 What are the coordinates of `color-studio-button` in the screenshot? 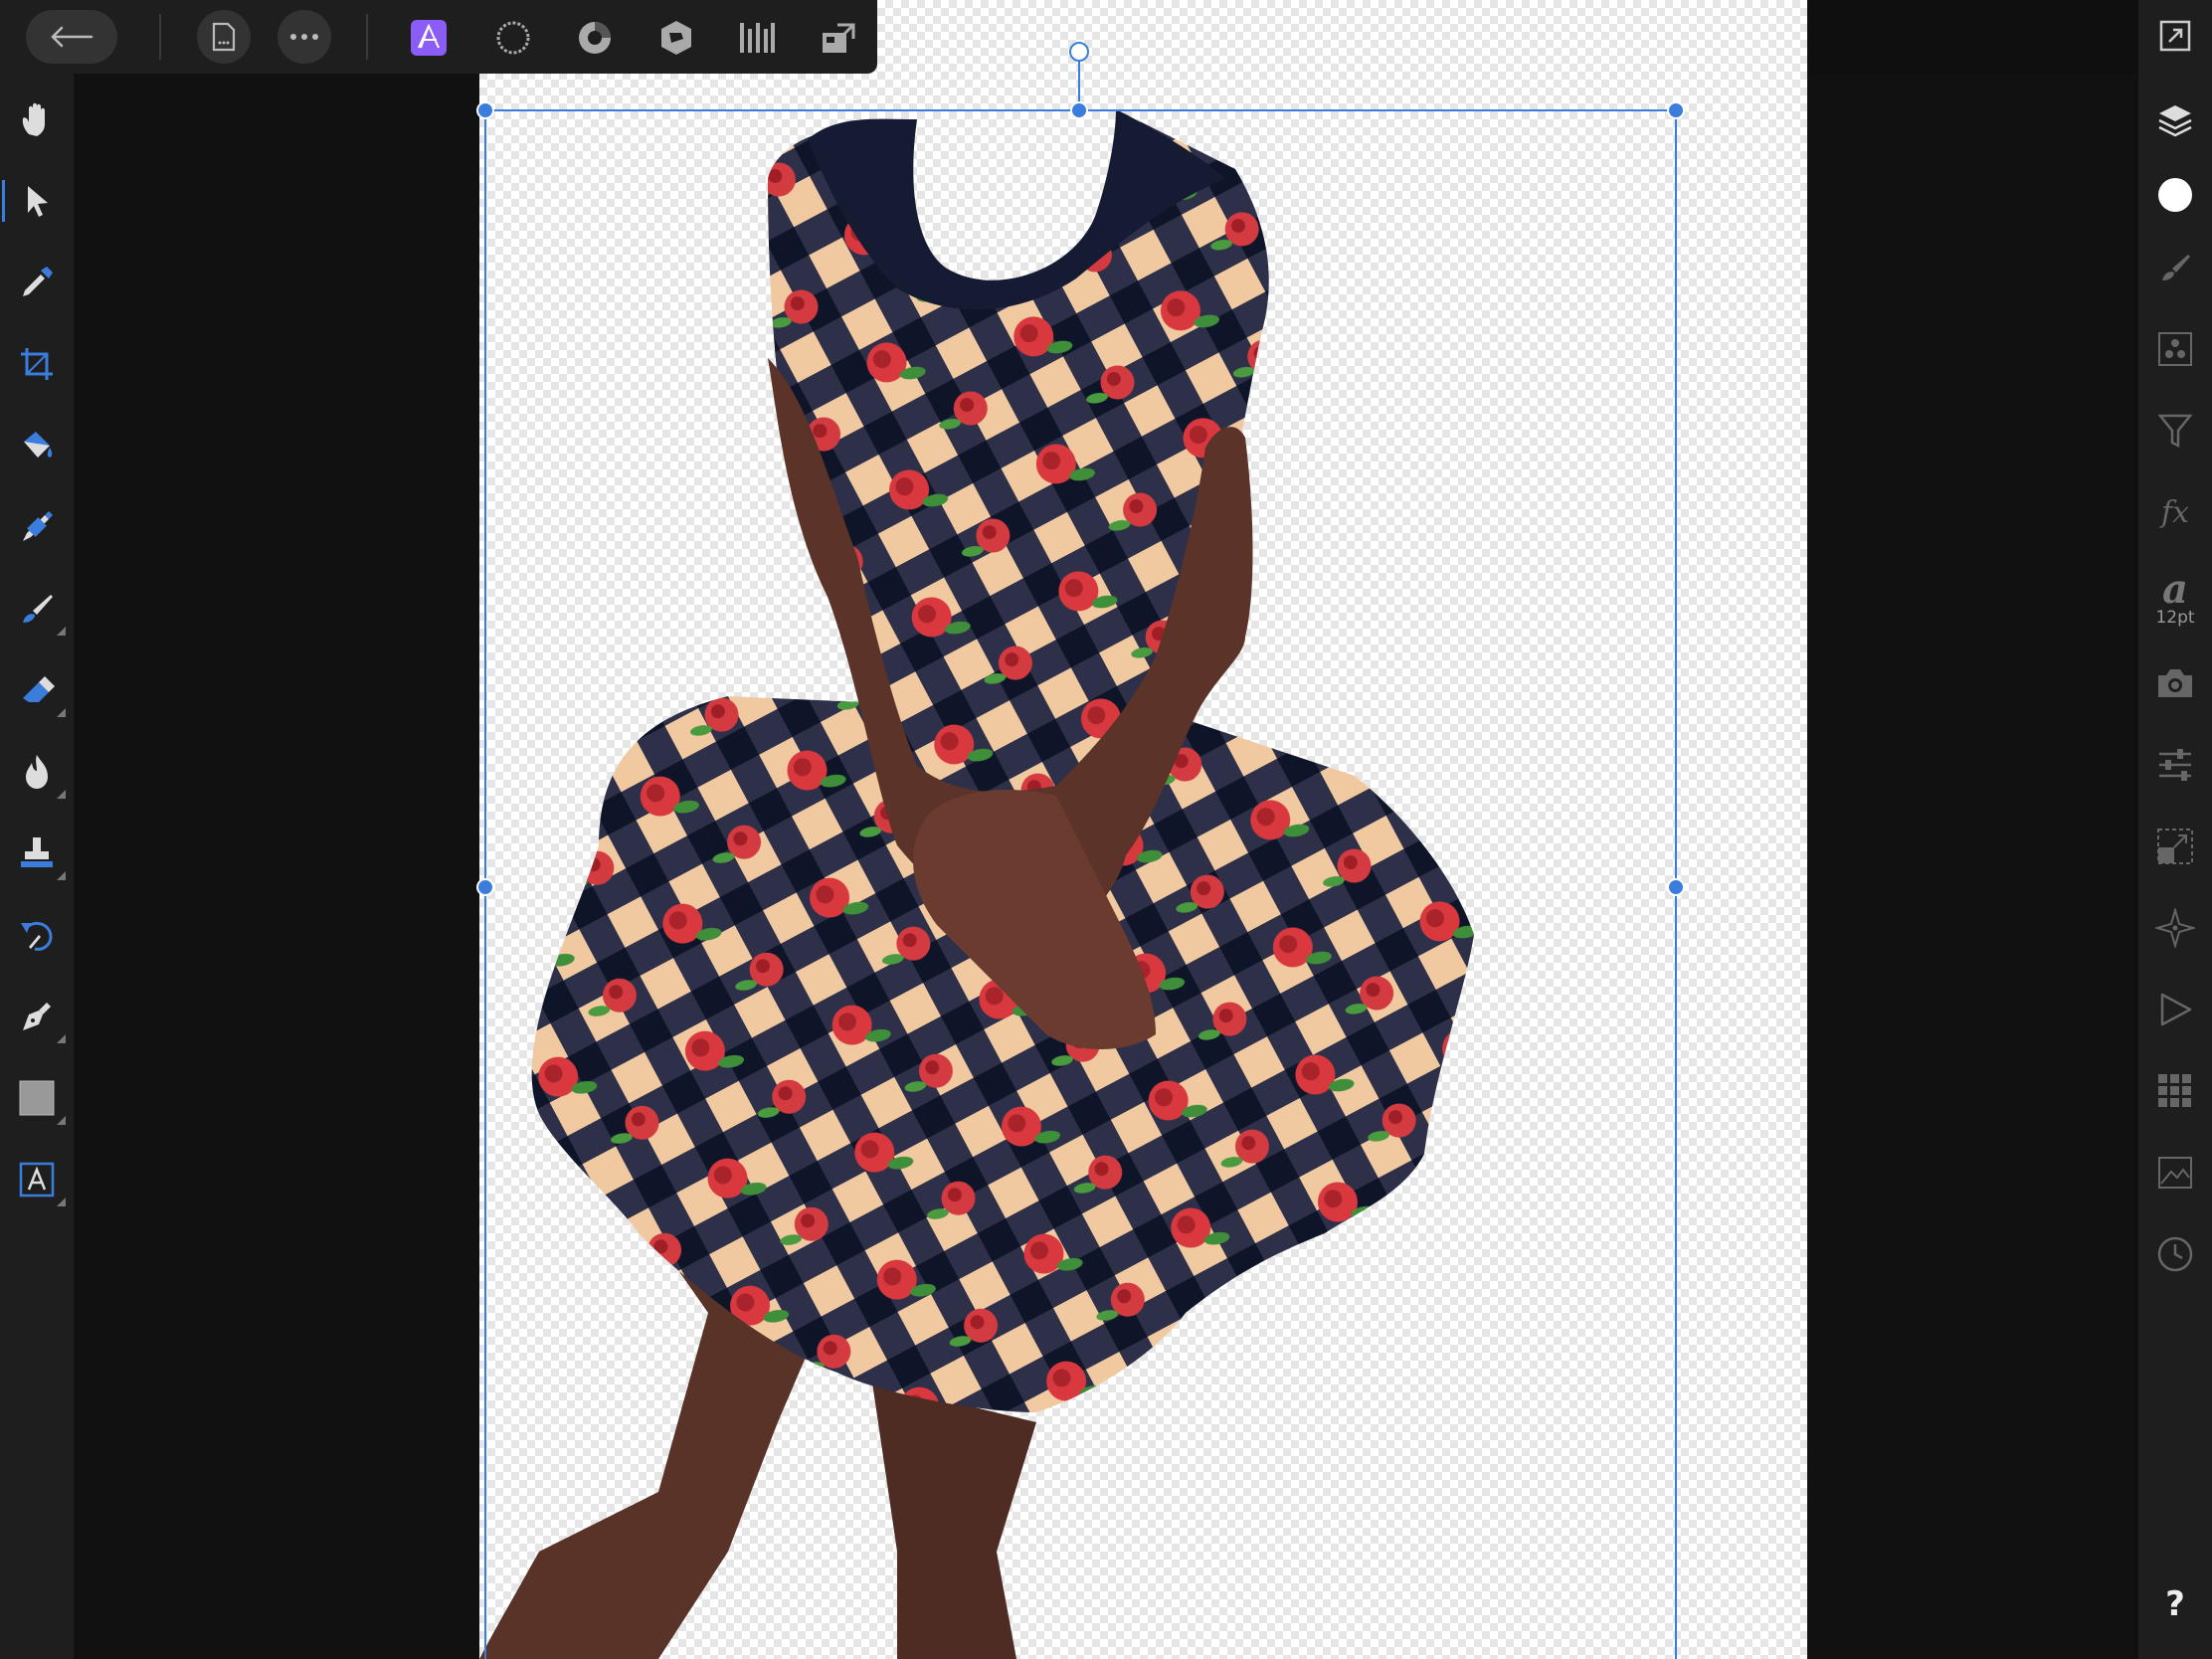 It's located at (2175, 195).